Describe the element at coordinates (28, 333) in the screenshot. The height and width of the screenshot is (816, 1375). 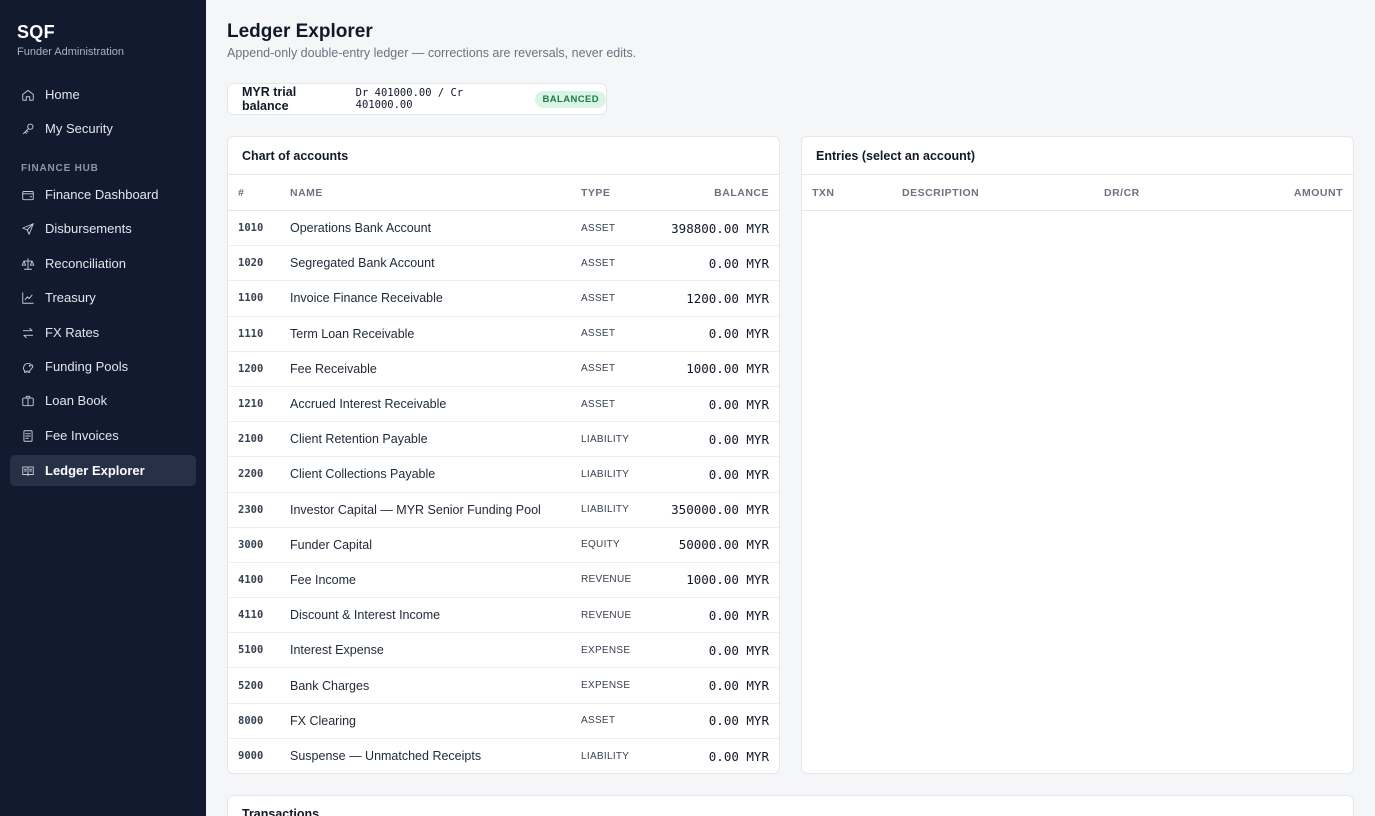
I see `swap-icon` at that location.